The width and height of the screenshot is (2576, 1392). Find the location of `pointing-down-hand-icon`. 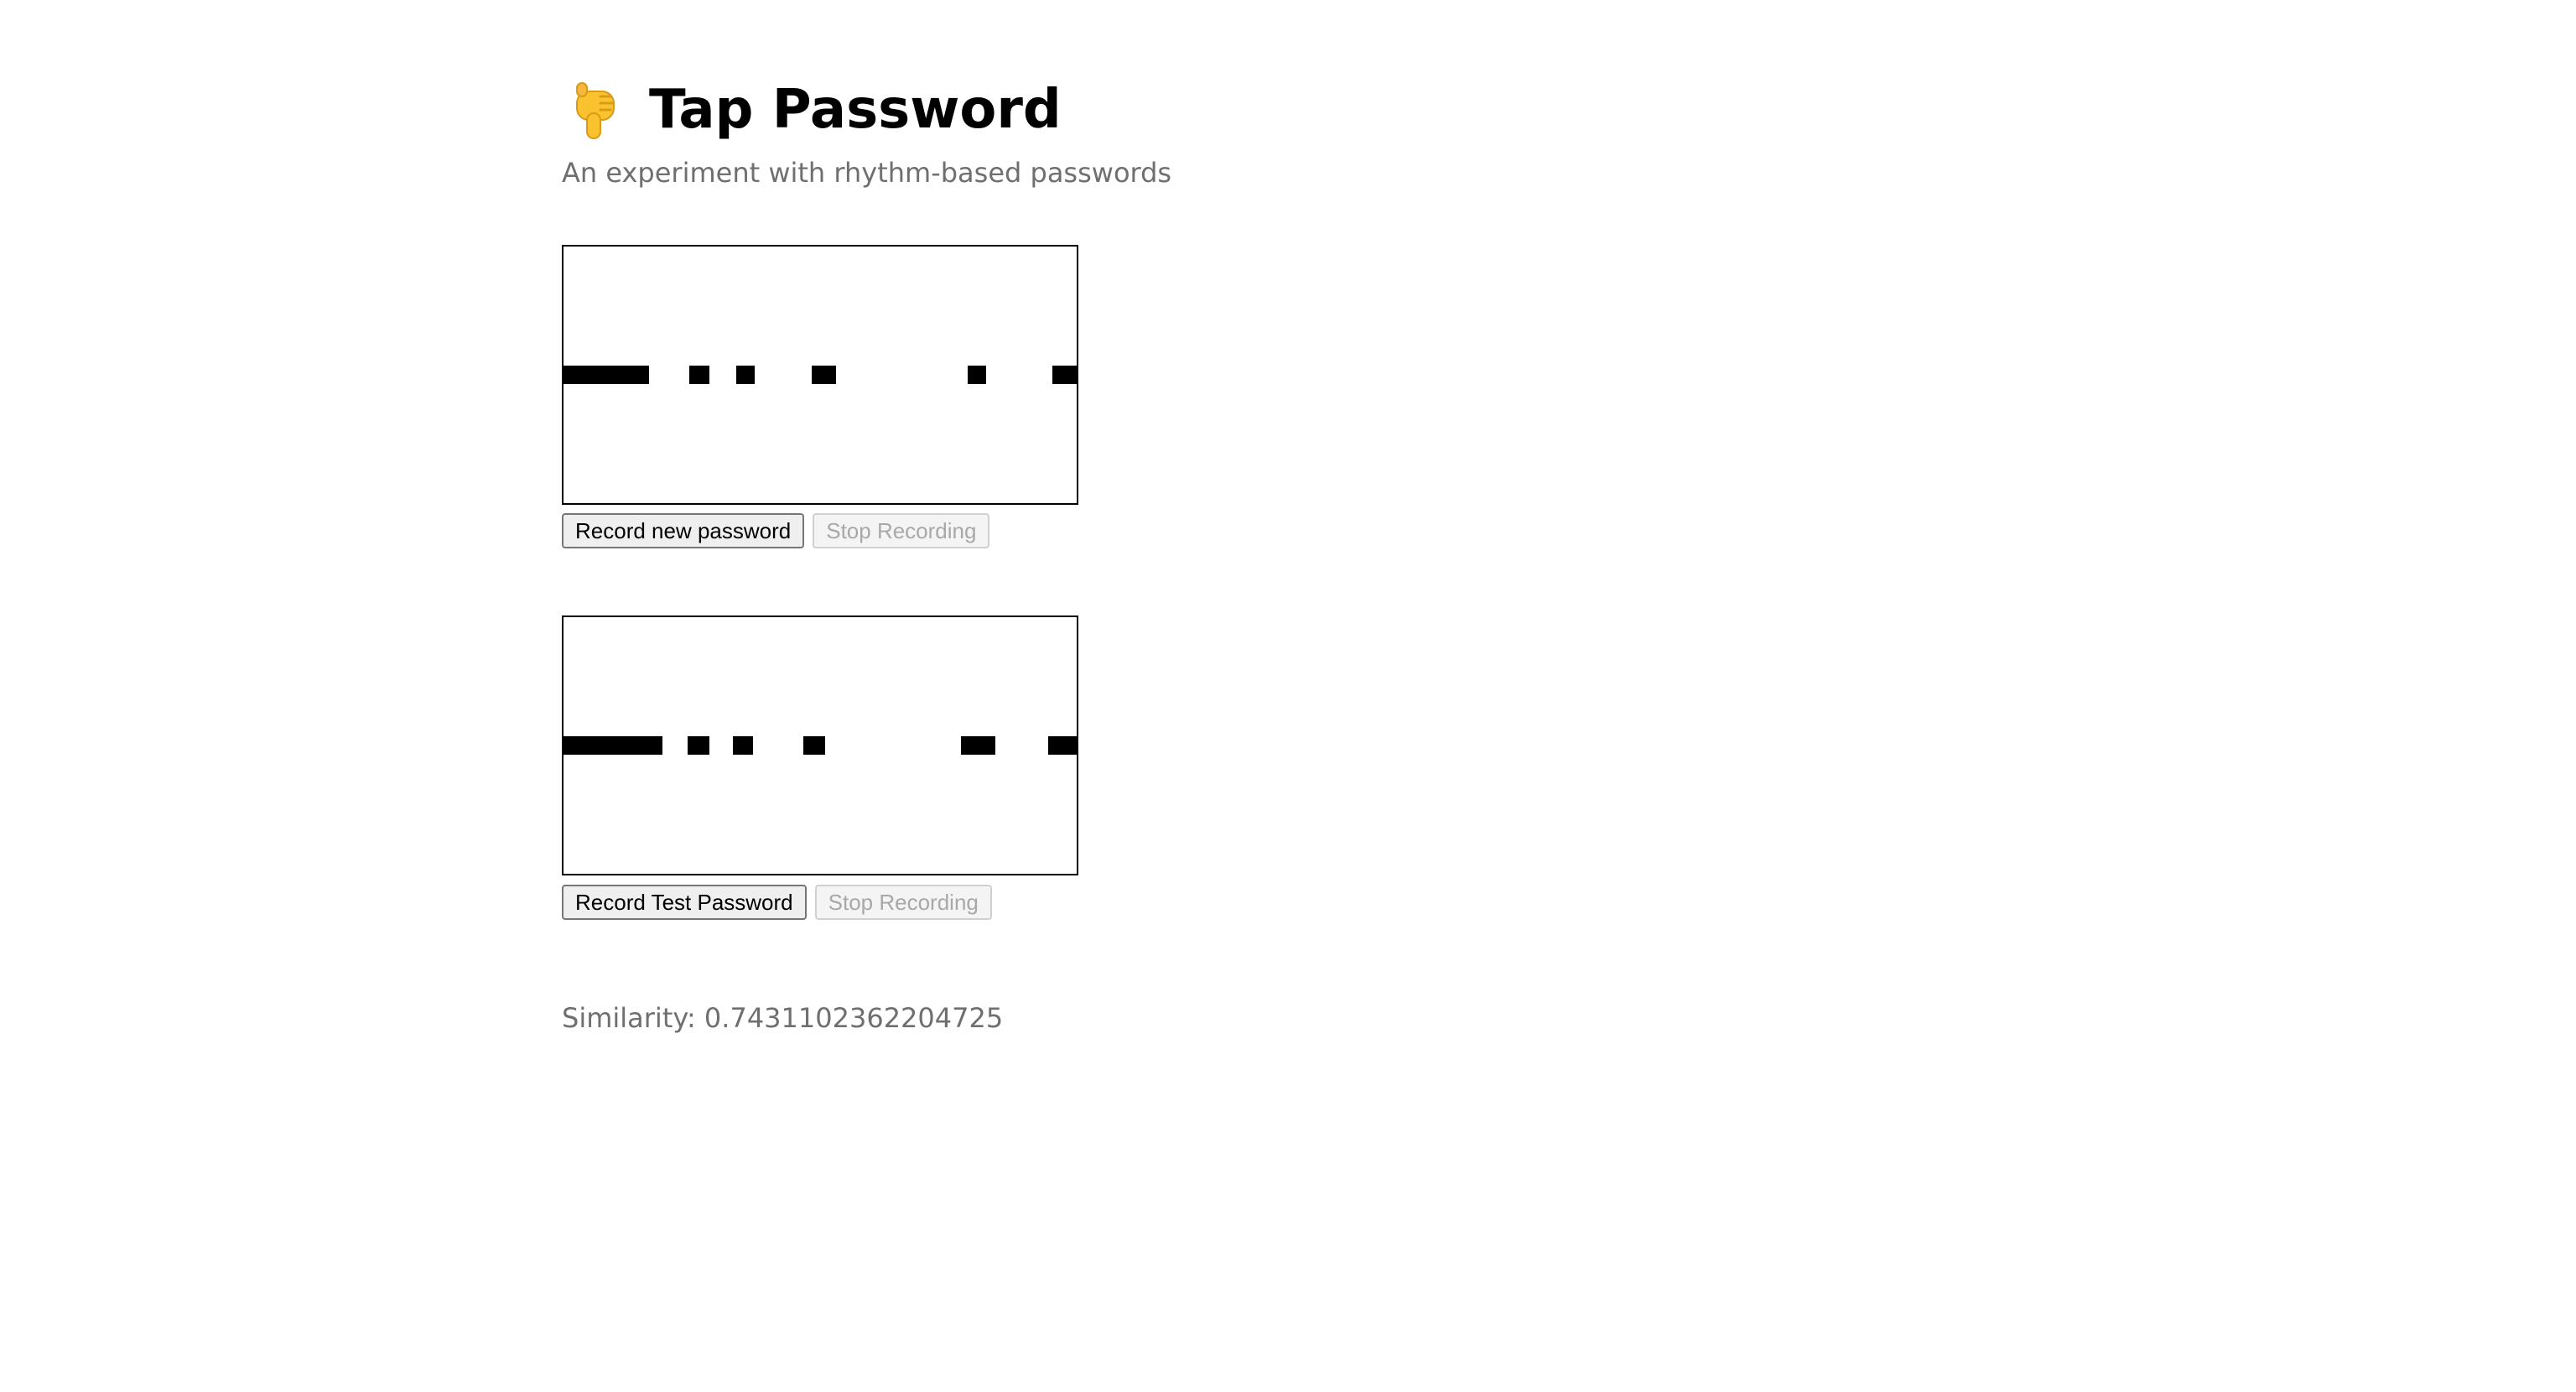

pointing-down-hand-icon is located at coordinates (595, 110).